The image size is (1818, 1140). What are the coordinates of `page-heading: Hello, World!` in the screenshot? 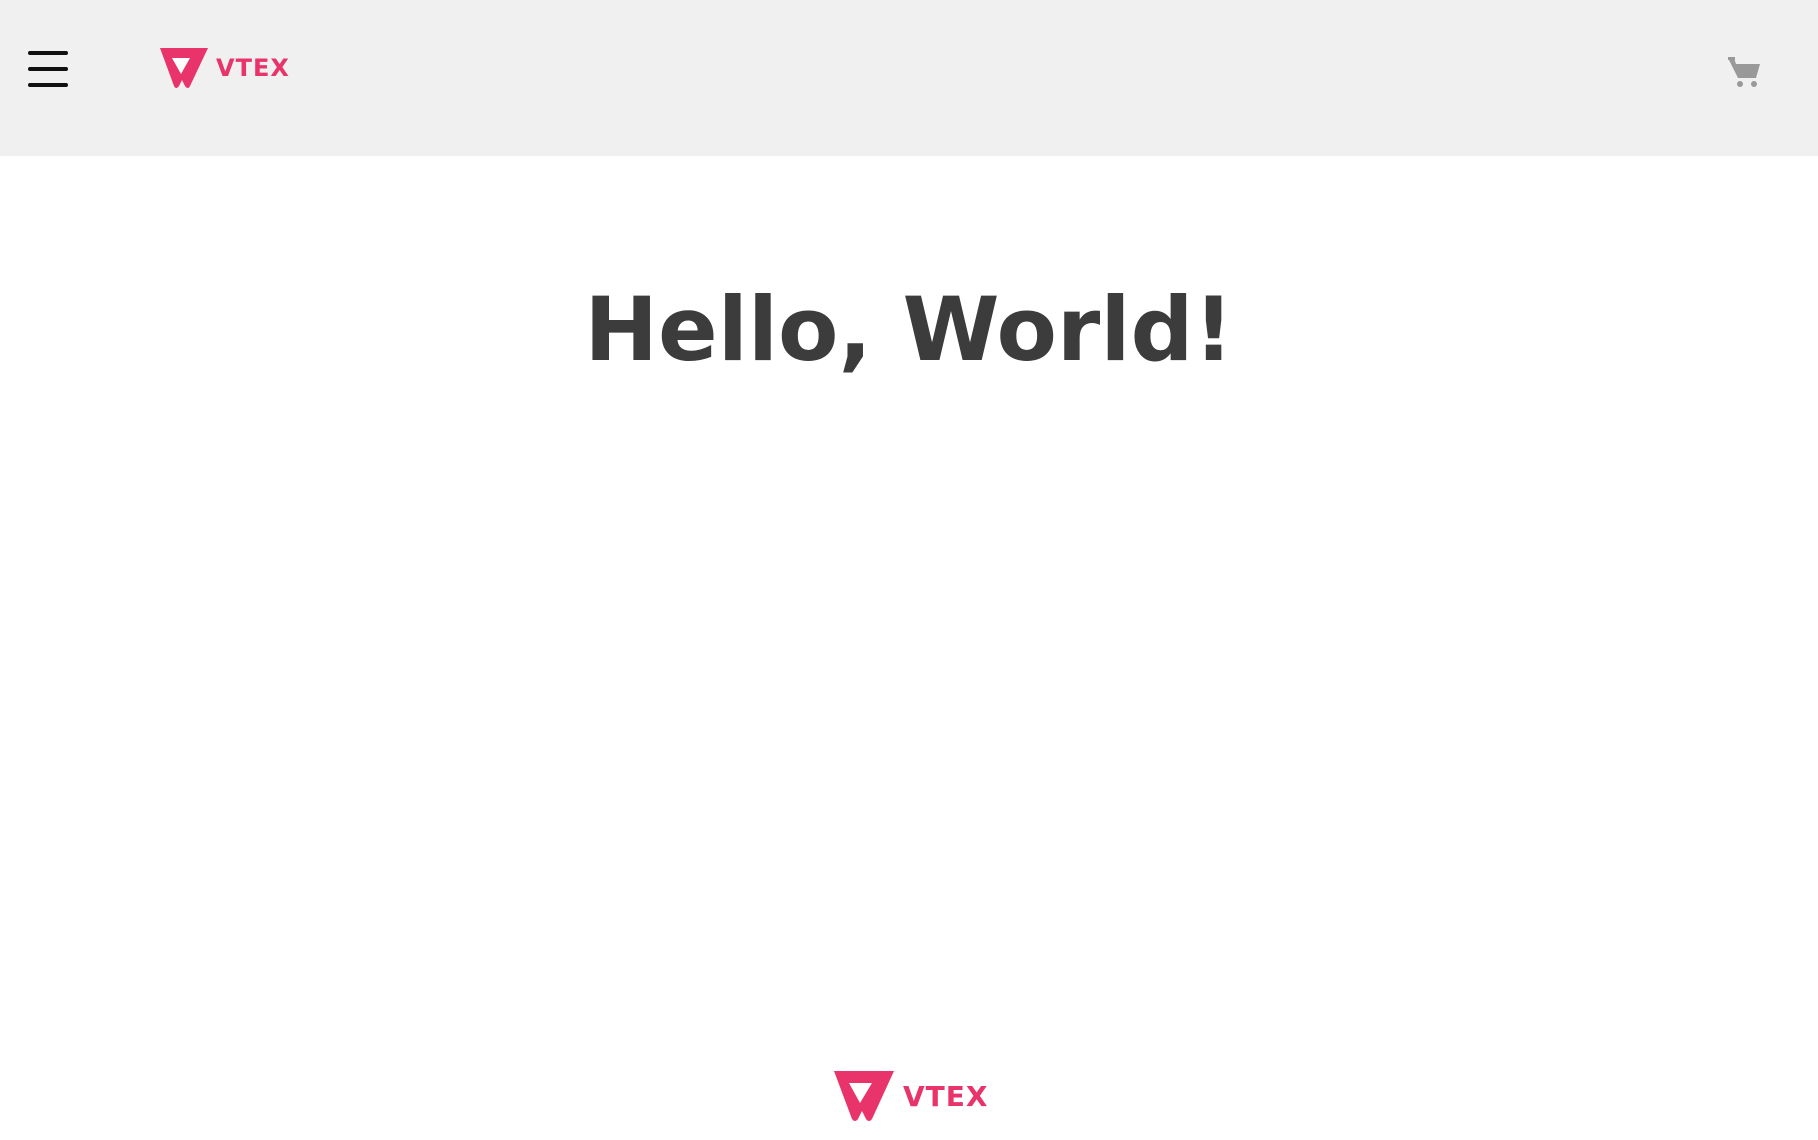 It's located at (909, 329).